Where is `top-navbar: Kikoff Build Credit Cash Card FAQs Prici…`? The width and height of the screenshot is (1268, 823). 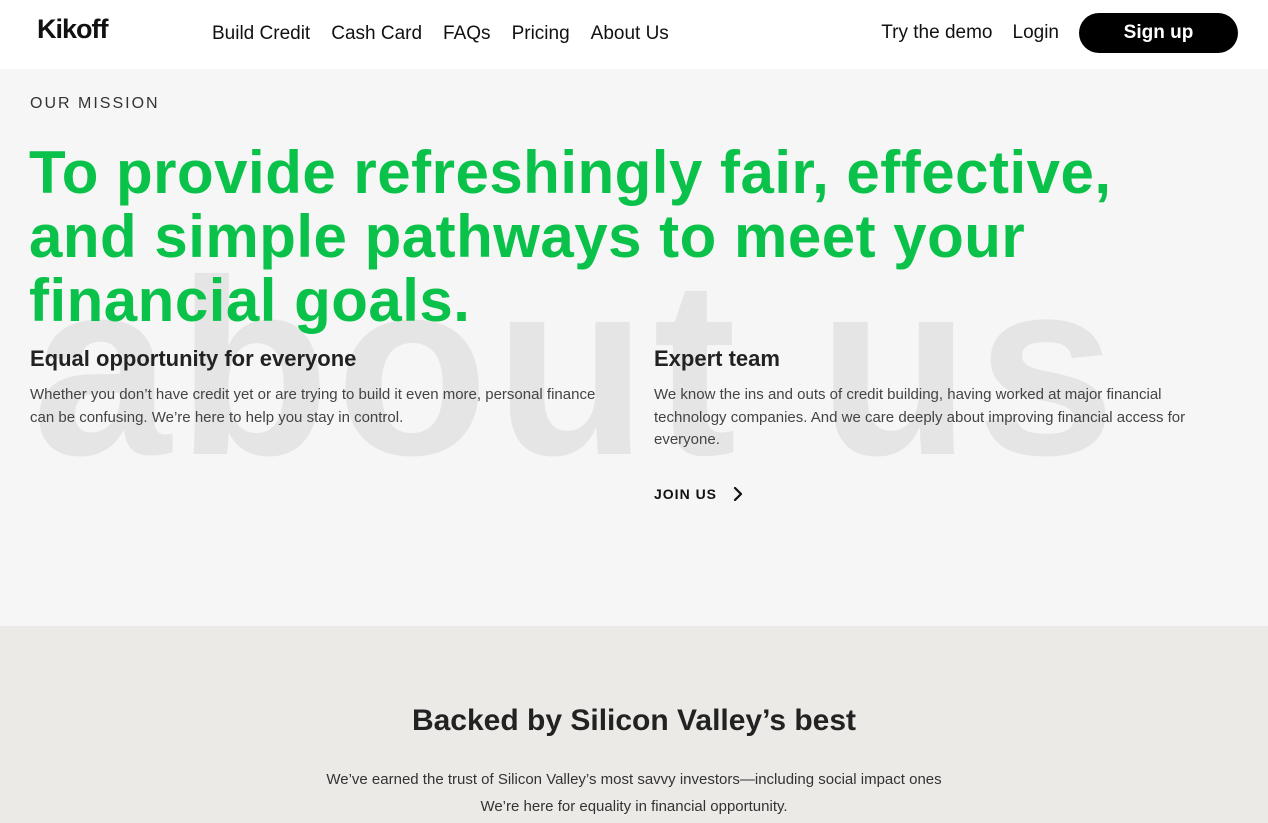
top-navbar: Kikoff Build Credit Cash Card FAQs Prici… is located at coordinates (634, 34).